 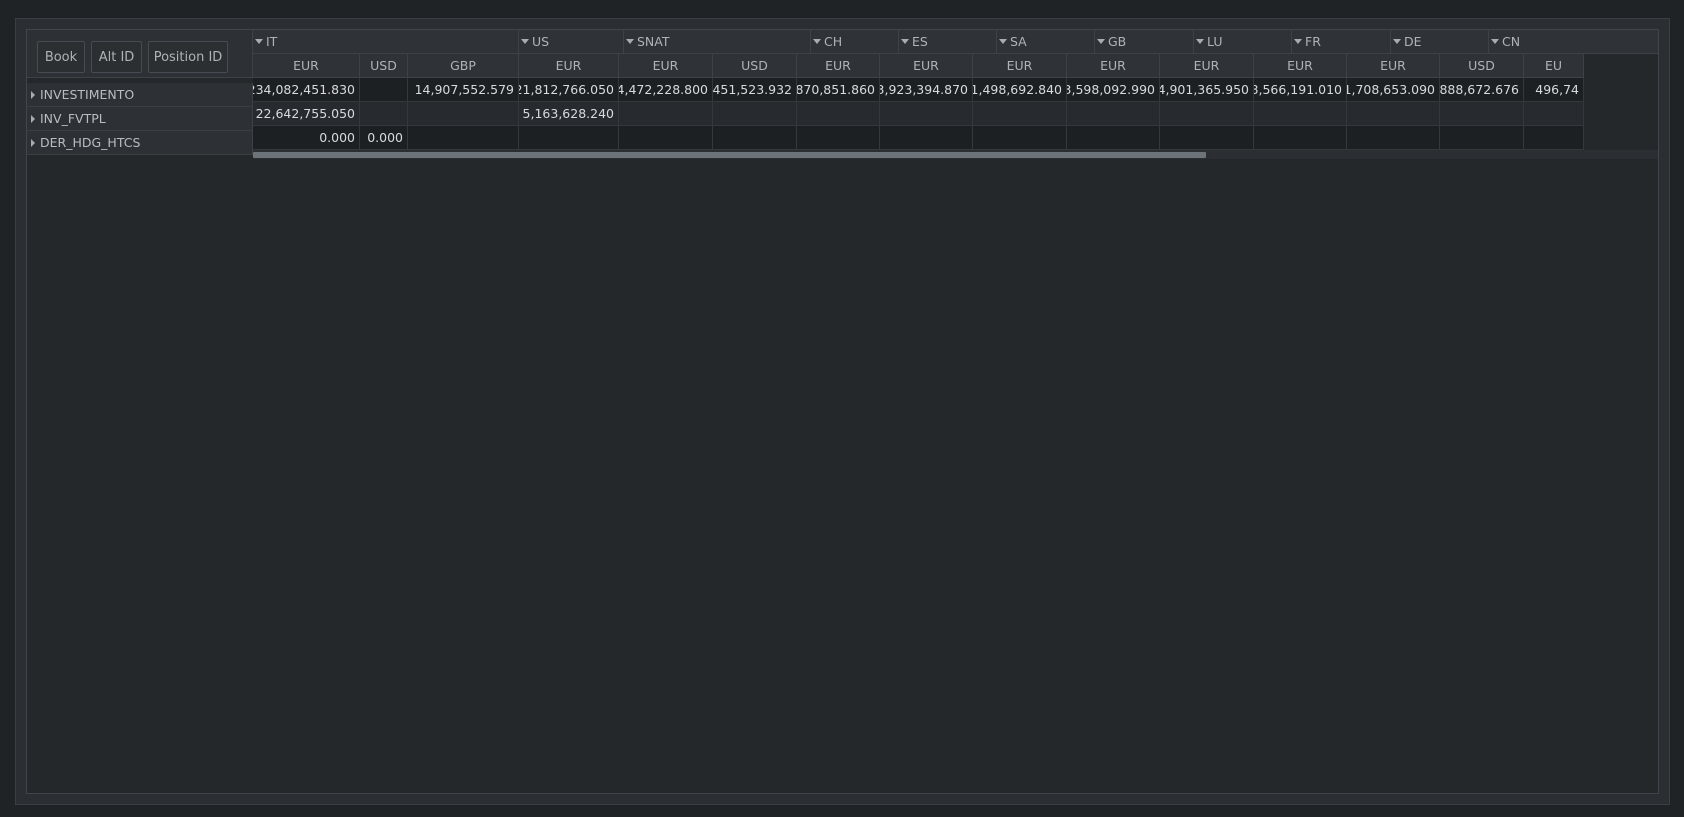 I want to click on row-label-der-hdg-htcs: DER_HDG_HTCS, so click(x=140, y=143).